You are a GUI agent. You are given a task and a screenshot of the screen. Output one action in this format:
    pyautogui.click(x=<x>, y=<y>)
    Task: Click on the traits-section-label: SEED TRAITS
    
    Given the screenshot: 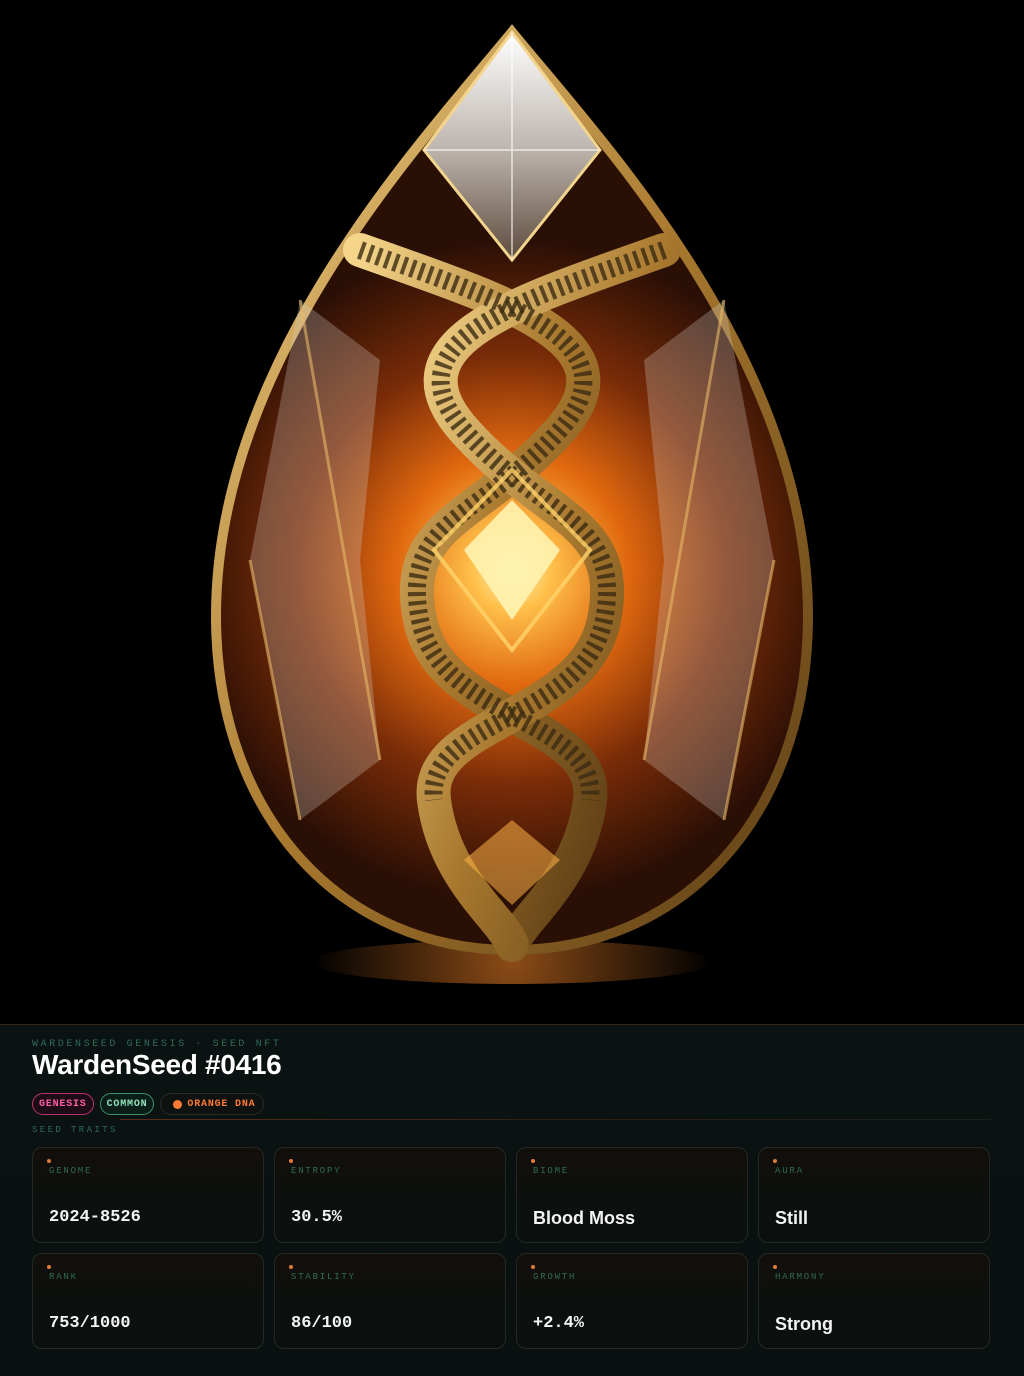 What is the action you would take?
    pyautogui.click(x=75, y=1130)
    